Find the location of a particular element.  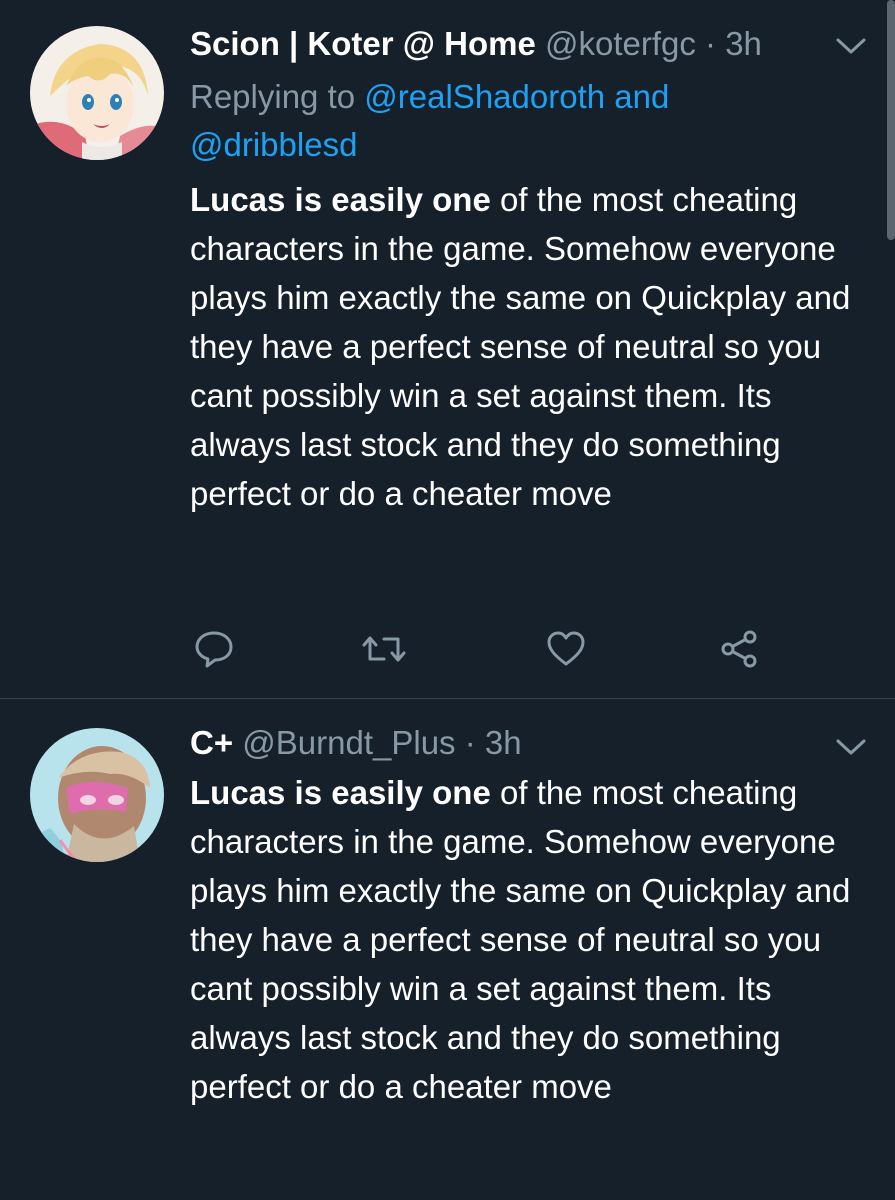

tweet-header: C+ @Burndt_Plus · 3h is located at coordinates (356, 743).